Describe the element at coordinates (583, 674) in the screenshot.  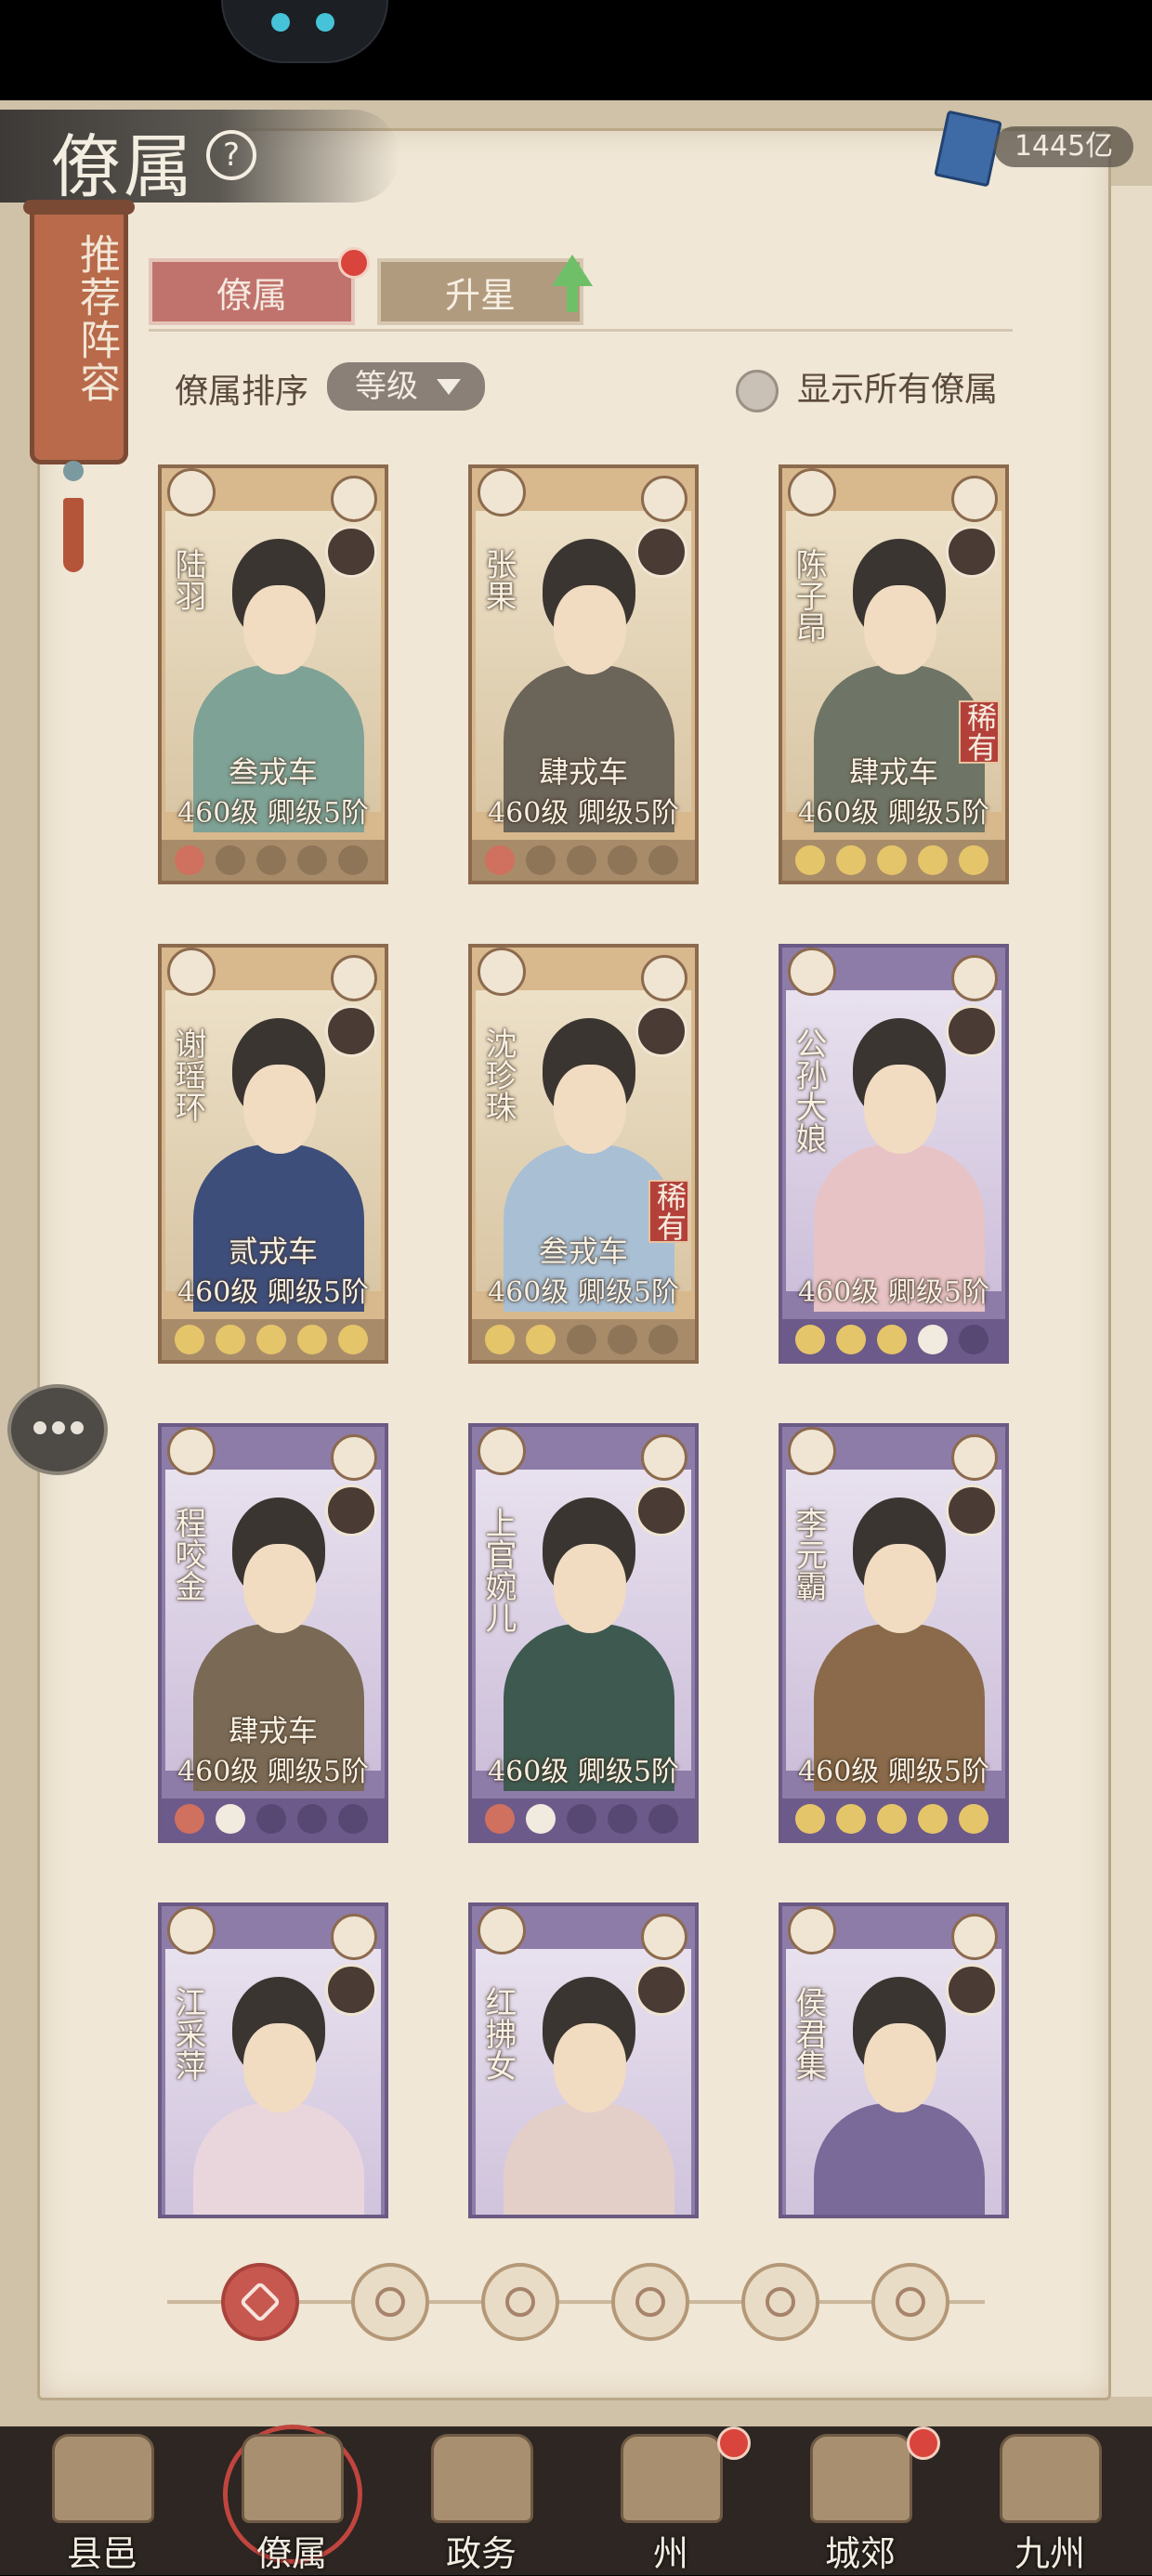
I see `retainer-card: 张果 肆戎车 460级 卿级5阶` at that location.